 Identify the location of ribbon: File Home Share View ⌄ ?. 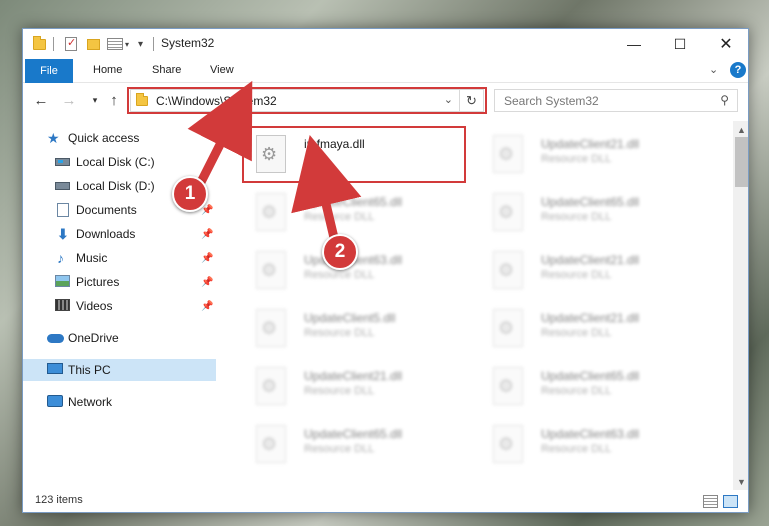
(385, 71).